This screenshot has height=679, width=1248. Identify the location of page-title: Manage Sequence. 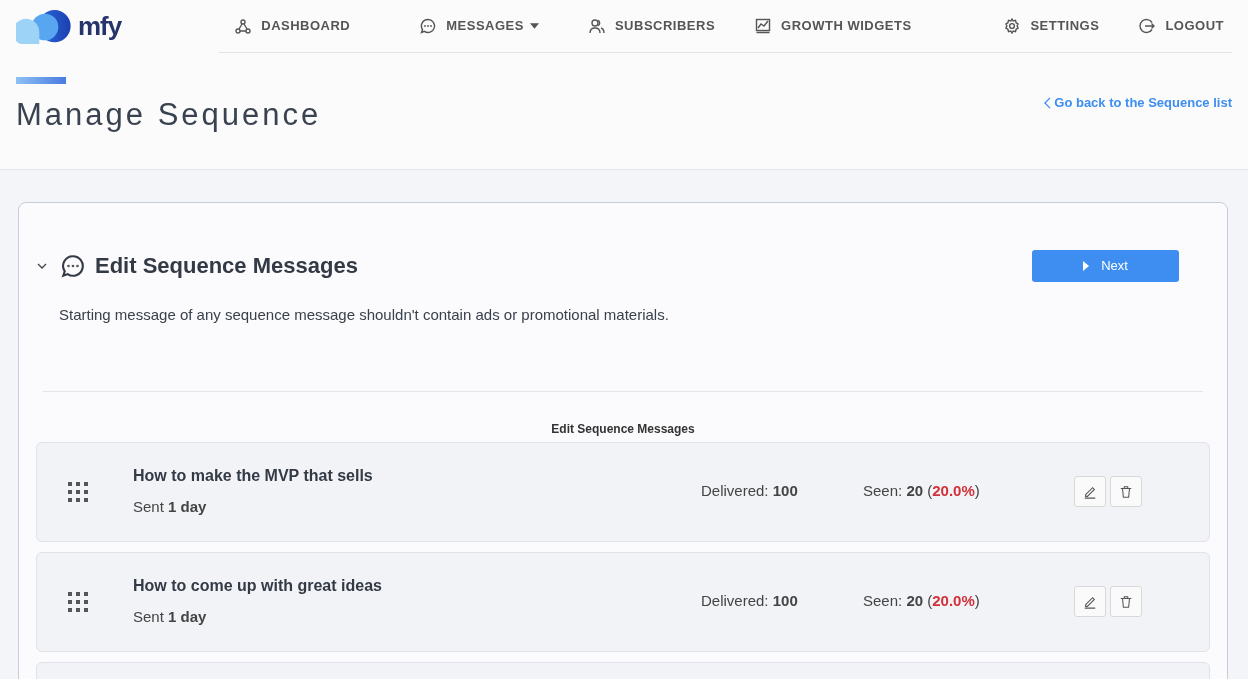
(169, 115).